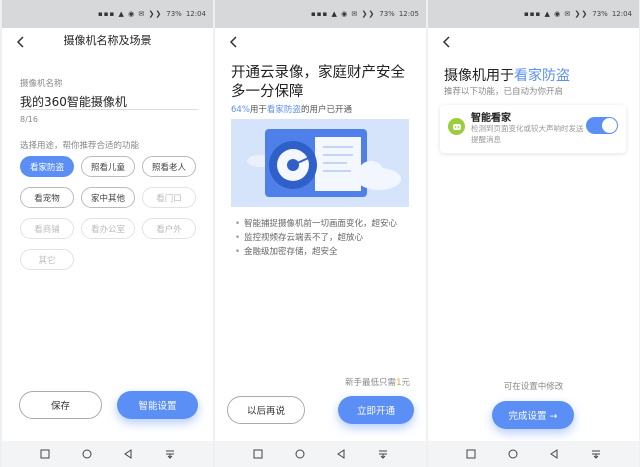 The height and width of the screenshot is (467, 640). What do you see at coordinates (316, 252) in the screenshot?
I see `list-item: 金融级加密存储，超安全` at bounding box center [316, 252].